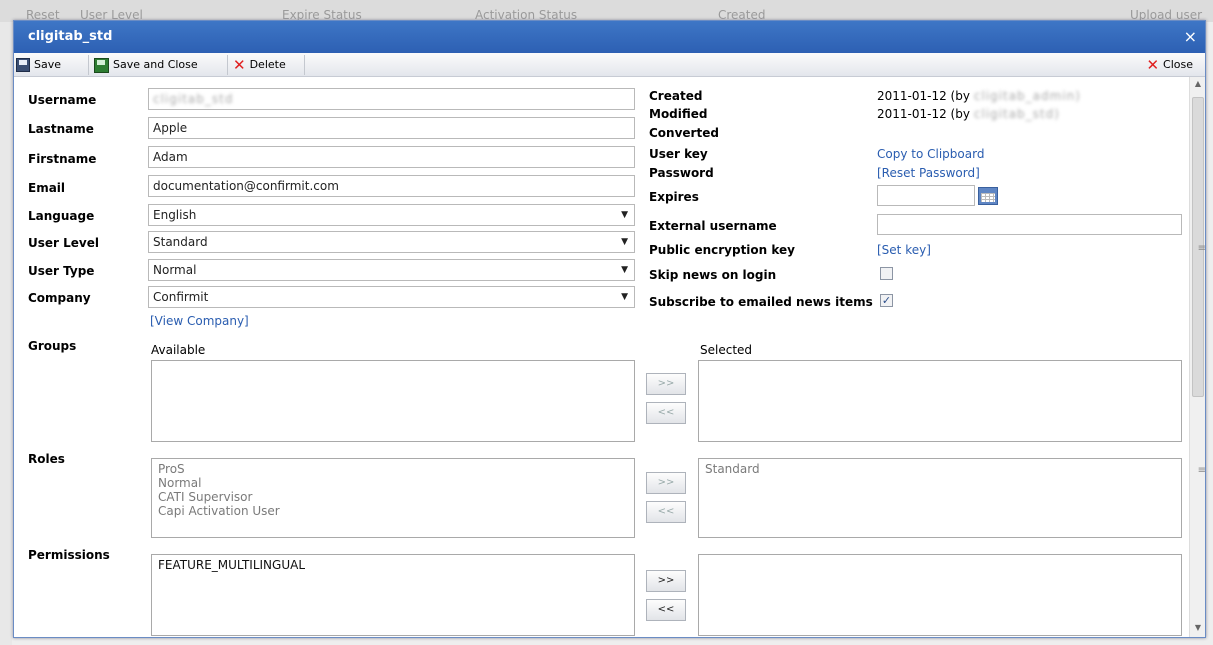 Image resolution: width=1213 pixels, height=645 pixels. Describe the element at coordinates (928, 173) in the screenshot. I see `reset-password-link: [Reset Password]` at that location.